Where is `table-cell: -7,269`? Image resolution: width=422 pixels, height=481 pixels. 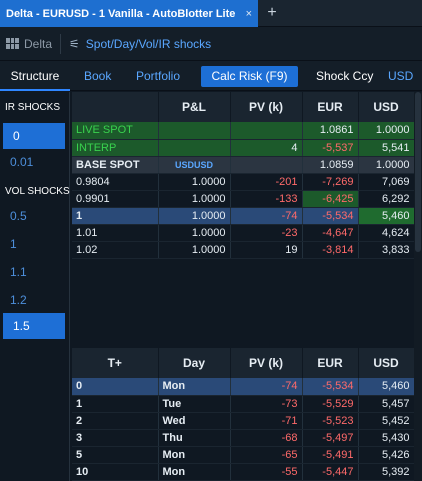 table-cell: -7,269 is located at coordinates (330, 182).